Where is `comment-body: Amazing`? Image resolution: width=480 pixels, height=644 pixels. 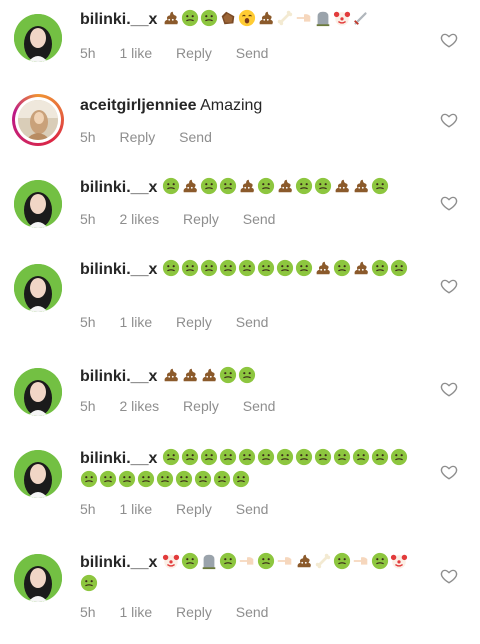
comment-body: Amazing is located at coordinates (231, 105).